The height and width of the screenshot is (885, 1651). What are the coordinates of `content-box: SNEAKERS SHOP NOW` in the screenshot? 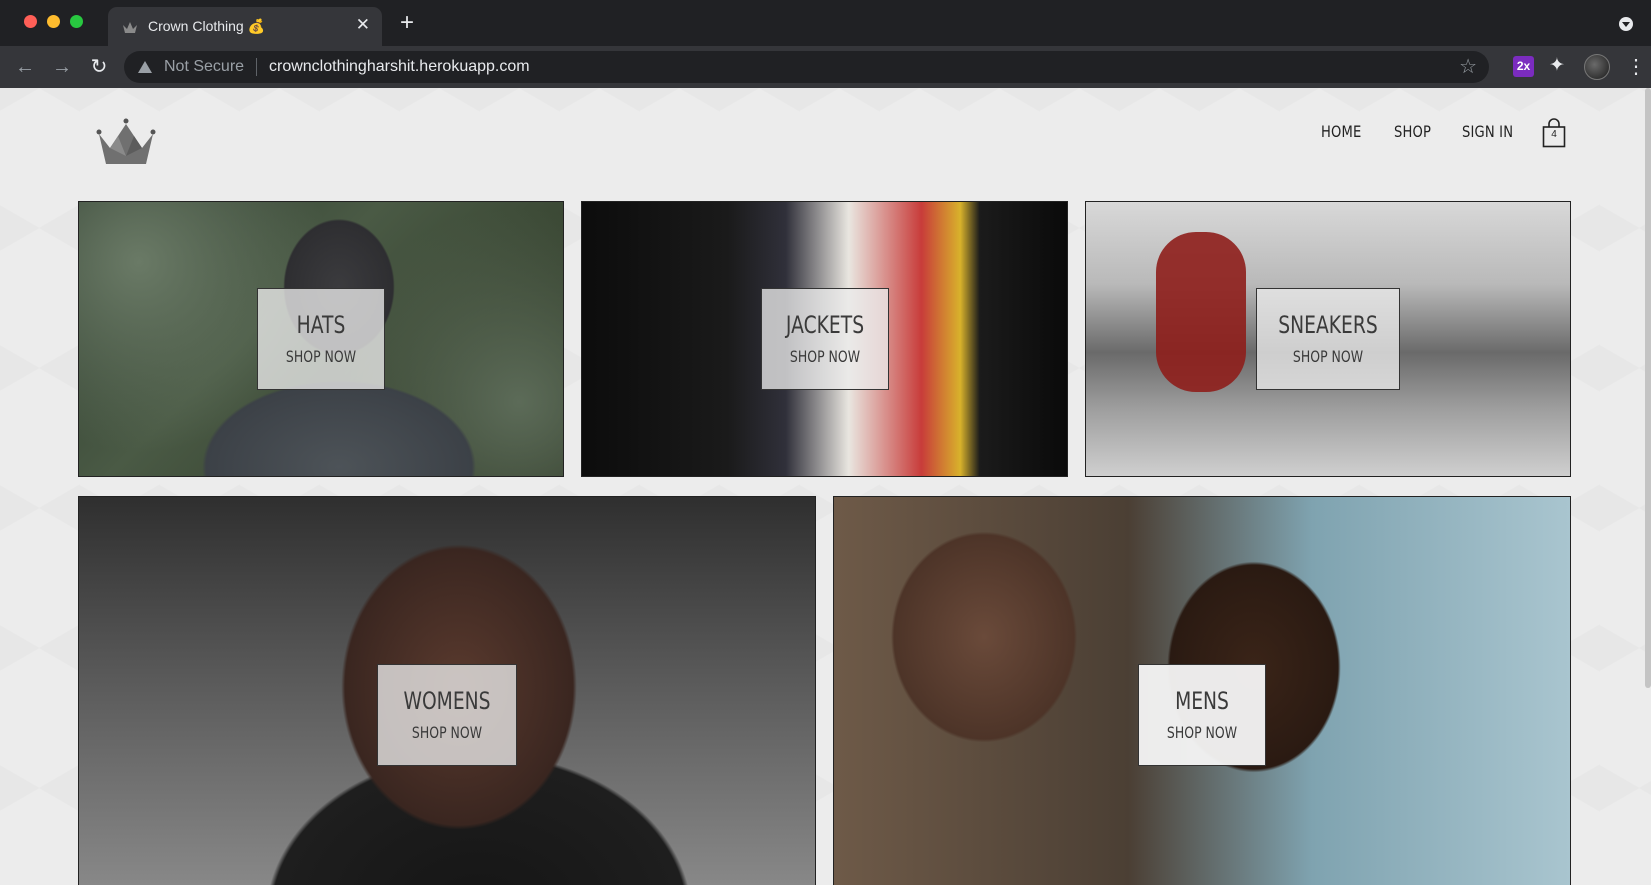 It's located at (1328, 339).